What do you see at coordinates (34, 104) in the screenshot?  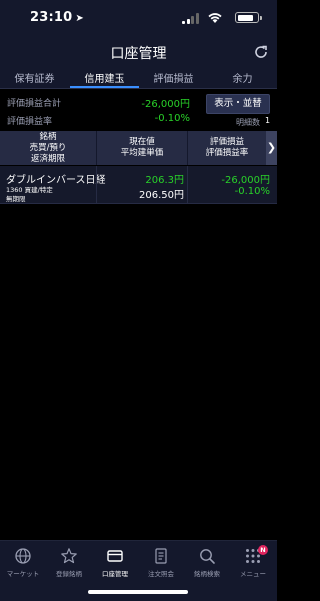 I see `total-pl-label: 評価損益合計` at bounding box center [34, 104].